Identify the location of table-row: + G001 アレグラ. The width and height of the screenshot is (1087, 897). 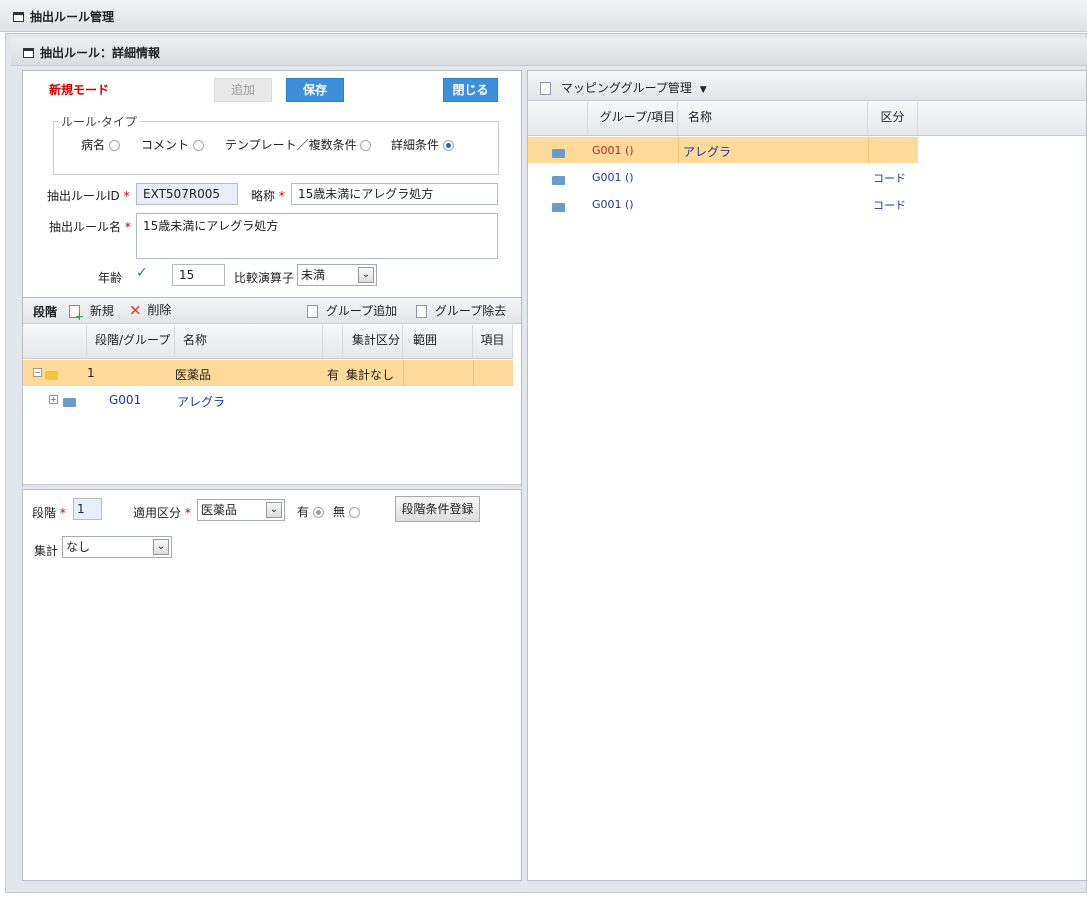
(268, 400).